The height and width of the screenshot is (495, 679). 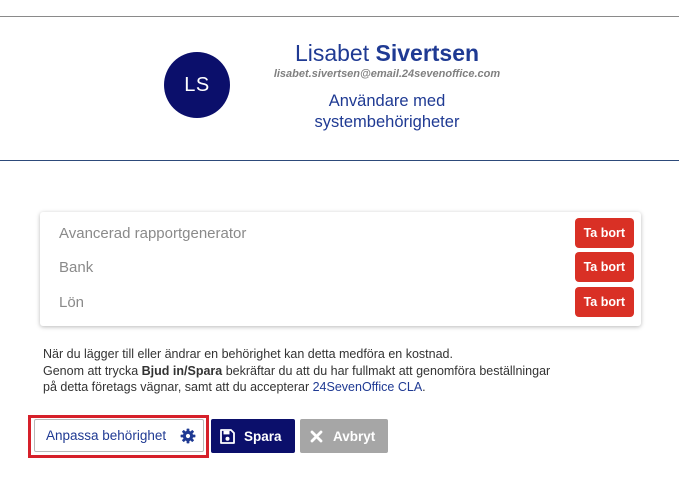 What do you see at coordinates (76, 267) in the screenshot?
I see `permission-label: Bank` at bounding box center [76, 267].